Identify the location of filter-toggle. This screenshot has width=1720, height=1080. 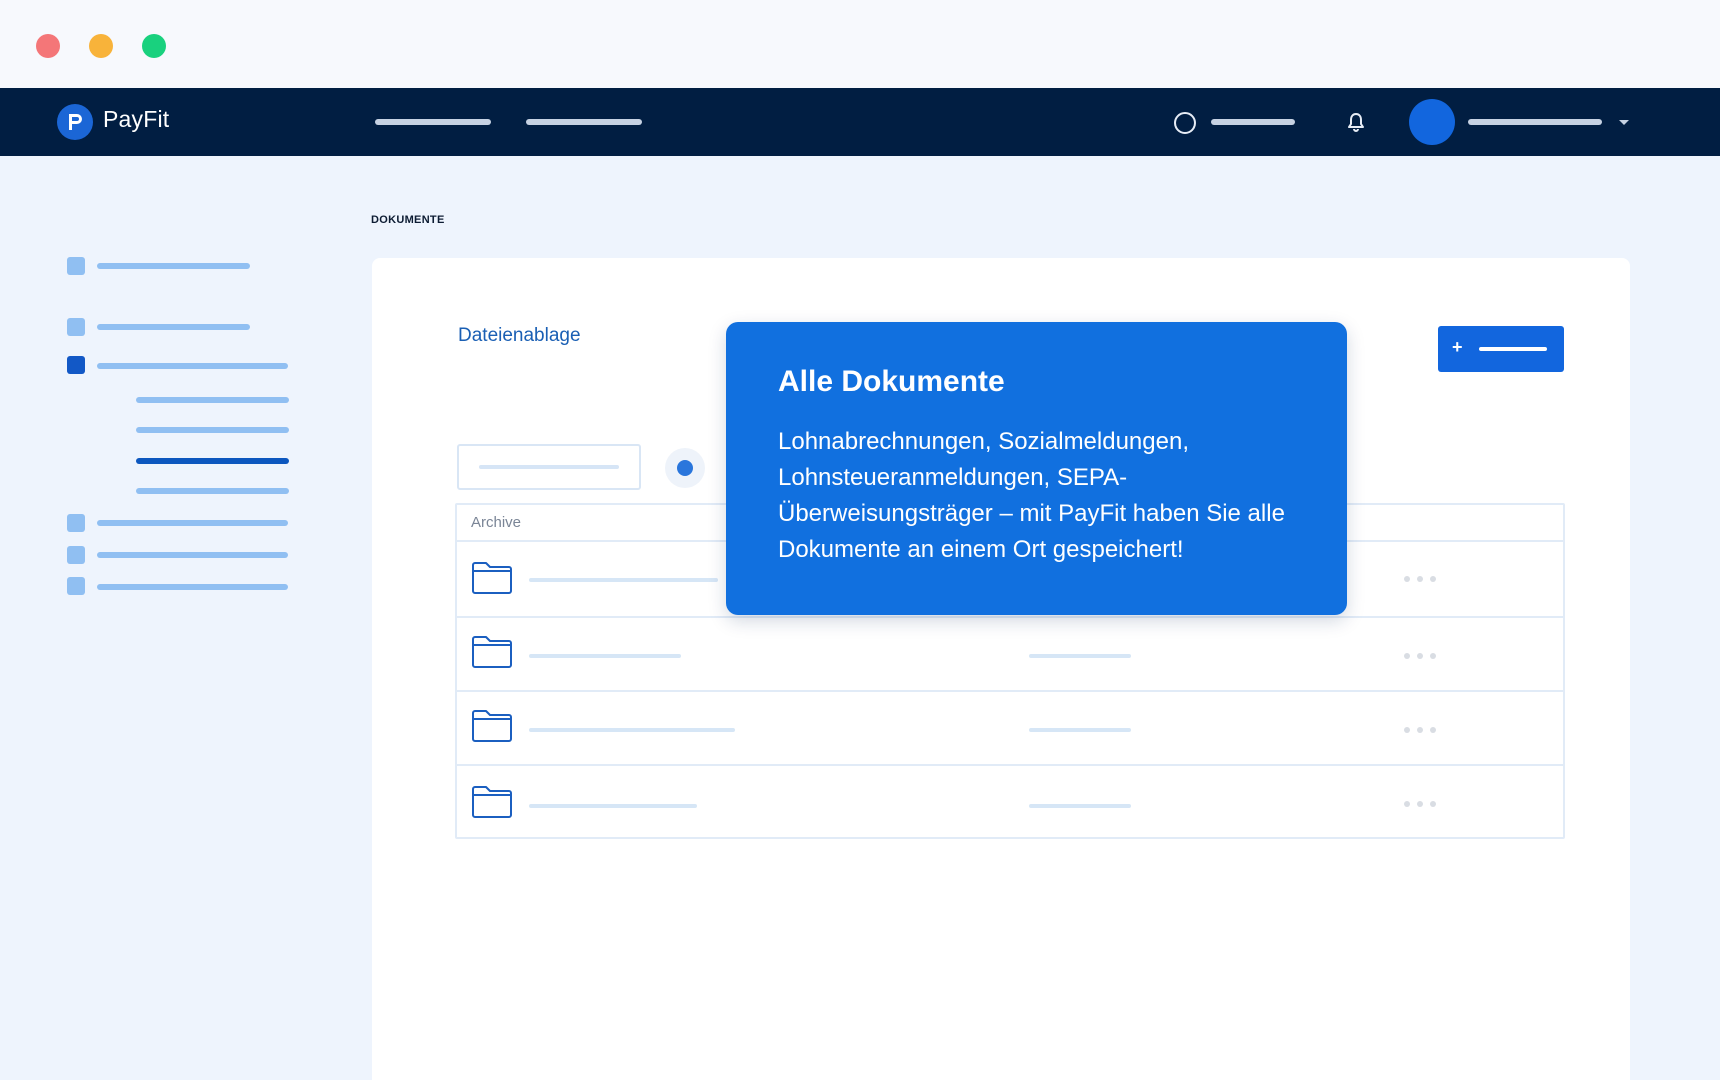
(685, 468).